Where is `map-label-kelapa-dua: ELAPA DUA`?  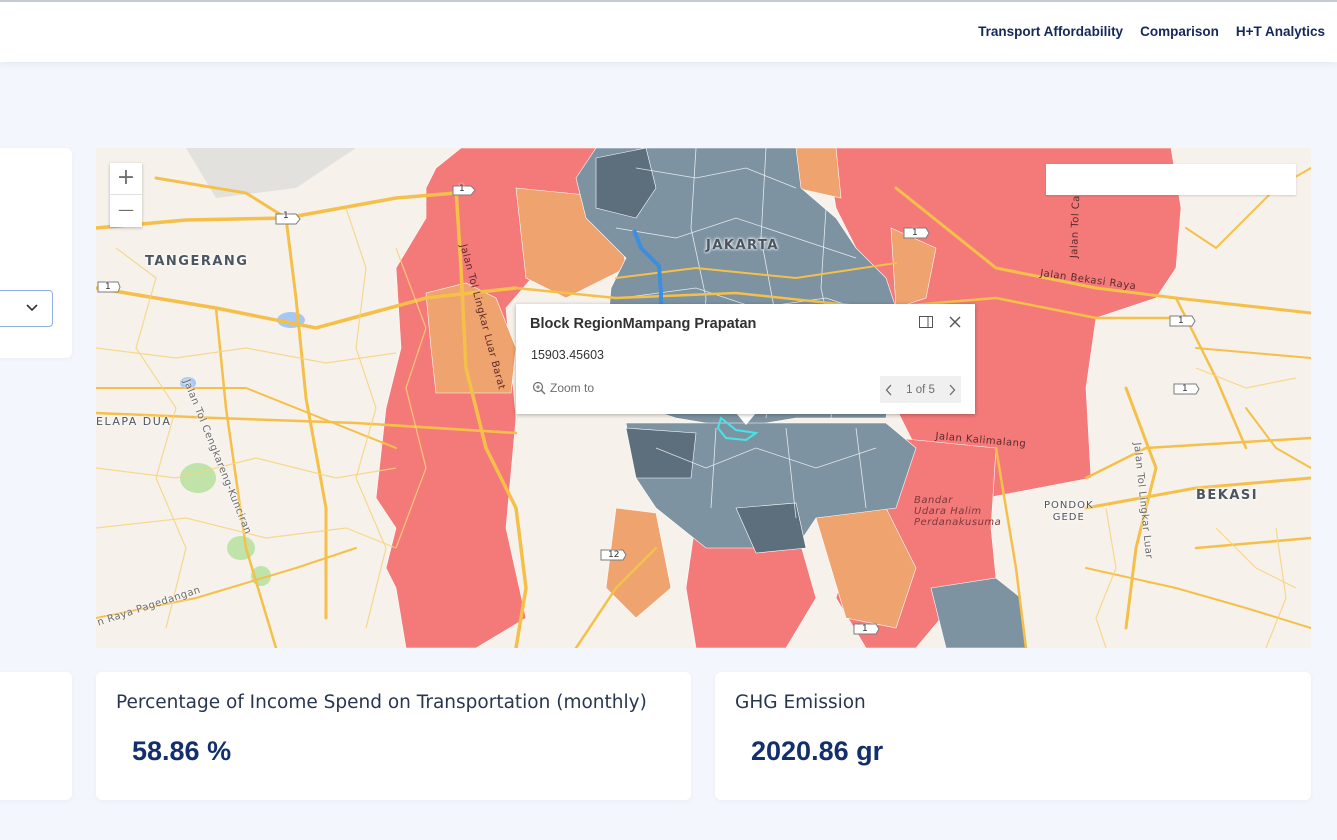
map-label-kelapa-dua: ELAPA DUA is located at coordinates (134, 421).